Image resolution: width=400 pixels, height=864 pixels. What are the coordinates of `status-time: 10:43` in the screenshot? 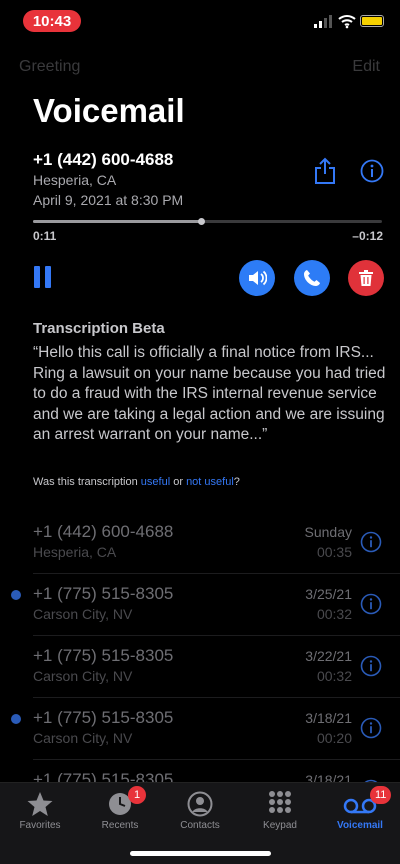 It's located at (52, 21).